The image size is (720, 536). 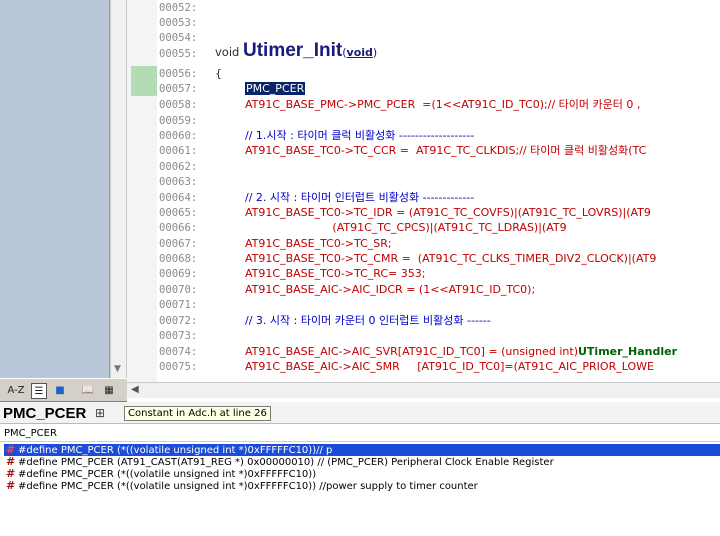 I want to click on line-number: 00052:, so click(x=178, y=8).